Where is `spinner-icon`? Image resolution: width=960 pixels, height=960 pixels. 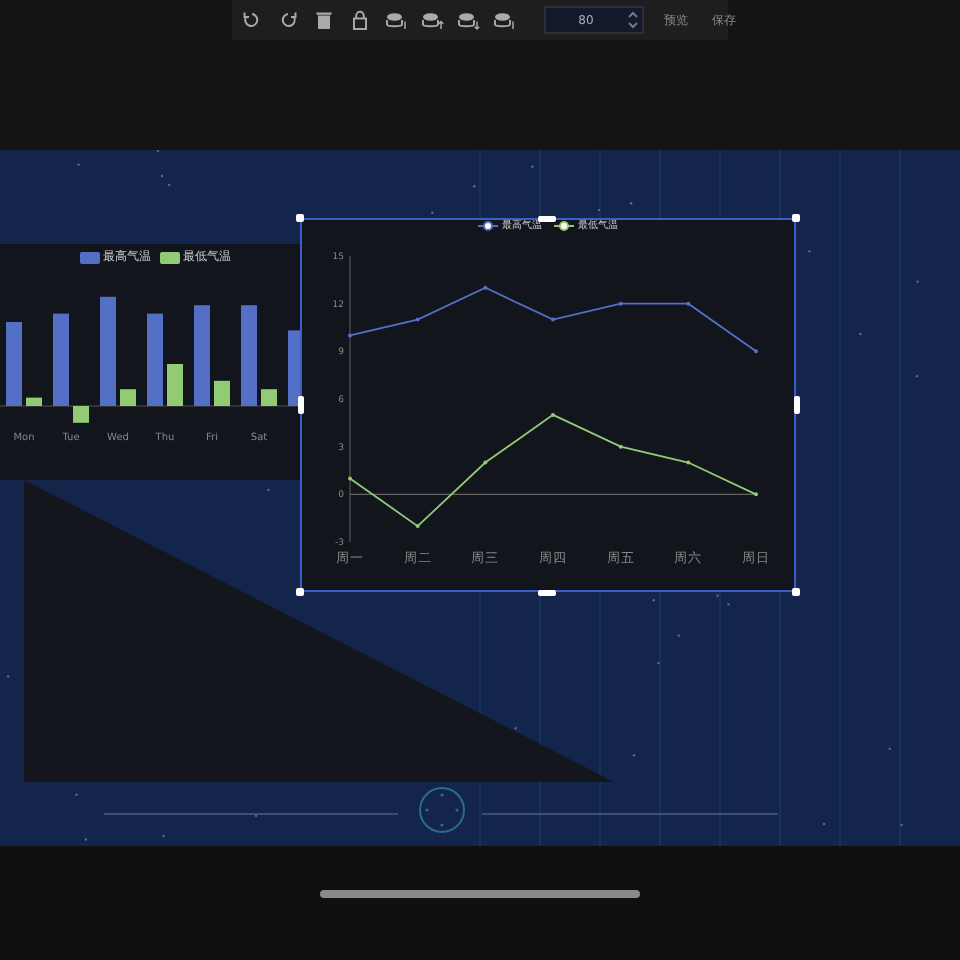 spinner-icon is located at coordinates (635, 20).